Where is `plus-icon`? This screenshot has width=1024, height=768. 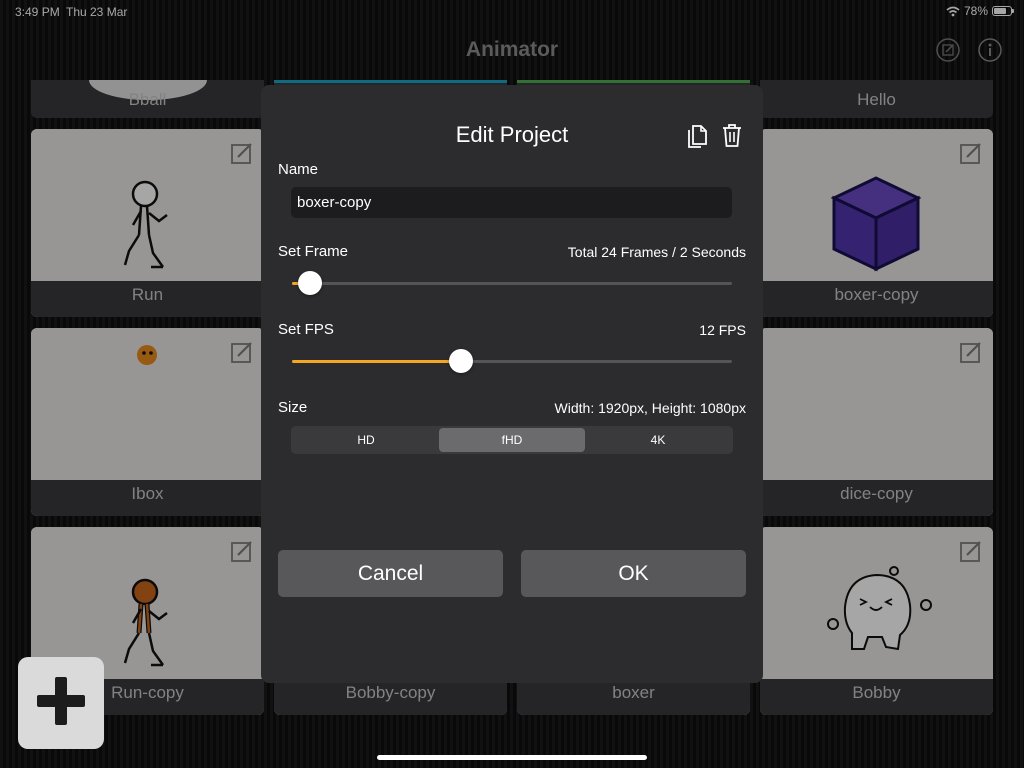
plus-icon is located at coordinates (61, 701).